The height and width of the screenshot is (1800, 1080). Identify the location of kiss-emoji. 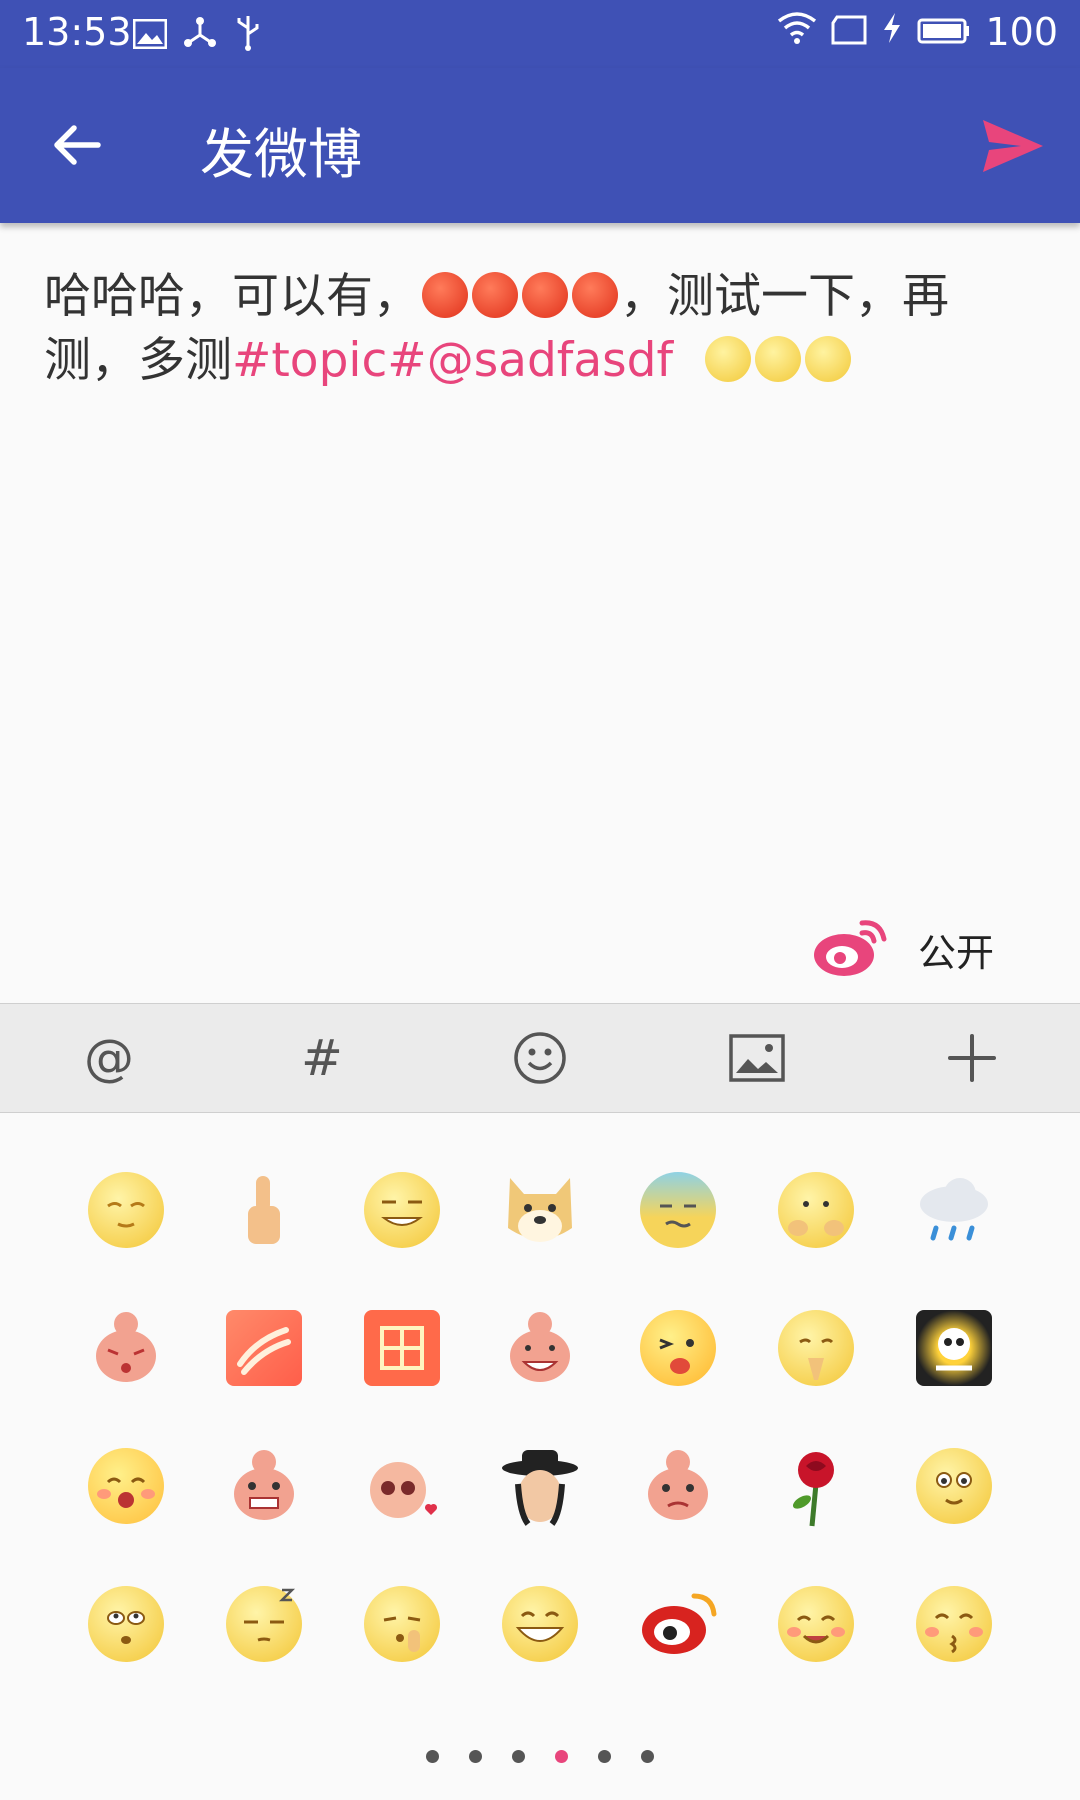
(954, 1624).